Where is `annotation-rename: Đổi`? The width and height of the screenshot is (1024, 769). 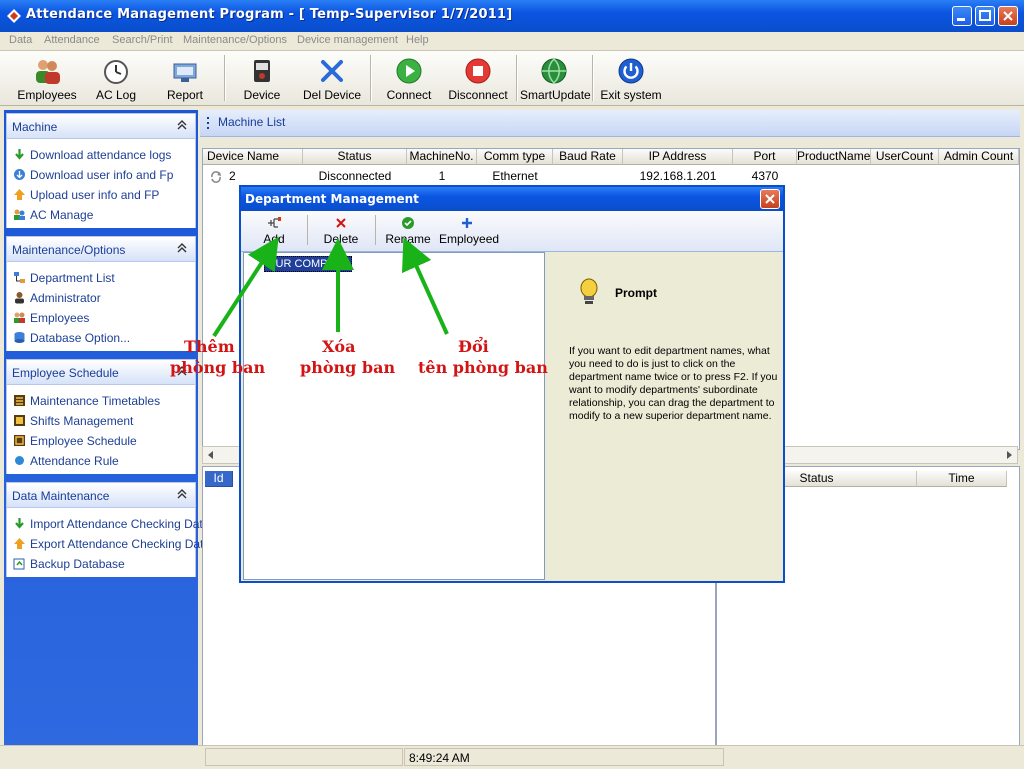
annotation-rename: Đổi is located at coordinates (473, 346).